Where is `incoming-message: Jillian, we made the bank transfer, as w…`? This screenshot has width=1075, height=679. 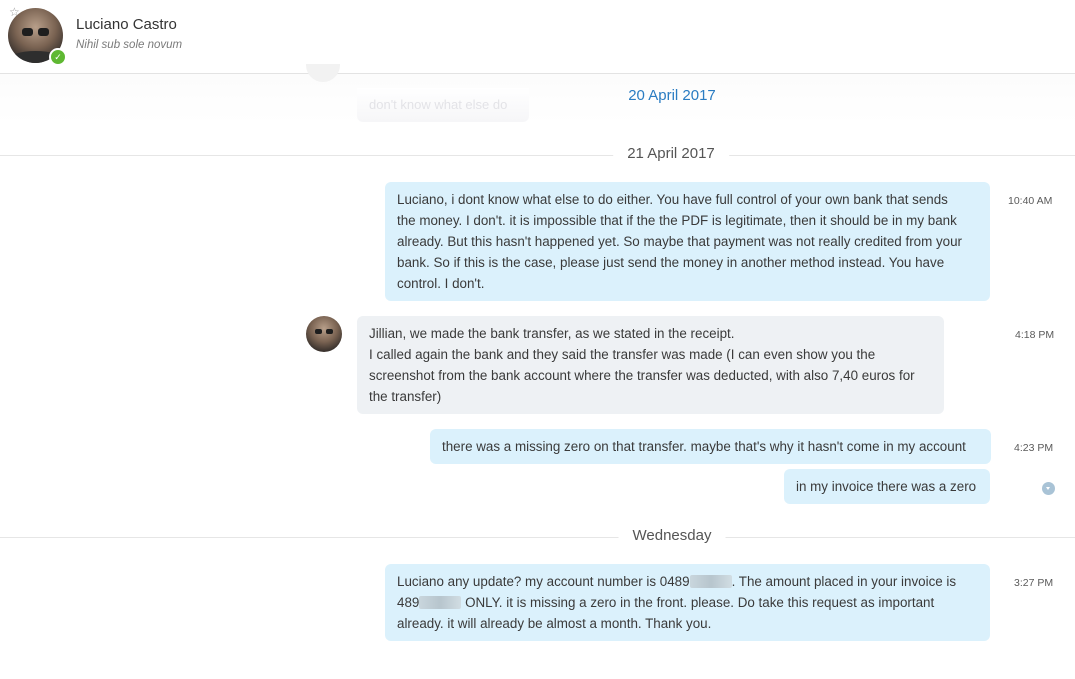
incoming-message: Jillian, we made the bank transfer, as w… is located at coordinates (650, 365).